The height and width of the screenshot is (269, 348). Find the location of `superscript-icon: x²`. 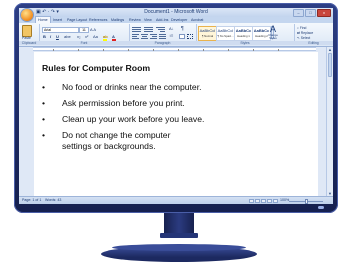

superscript-icon: x² is located at coordinates (86, 36).